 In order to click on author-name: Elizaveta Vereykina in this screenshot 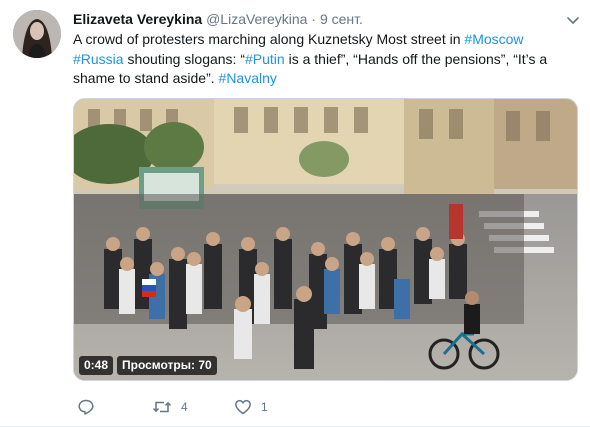, I will do `click(137, 19)`.